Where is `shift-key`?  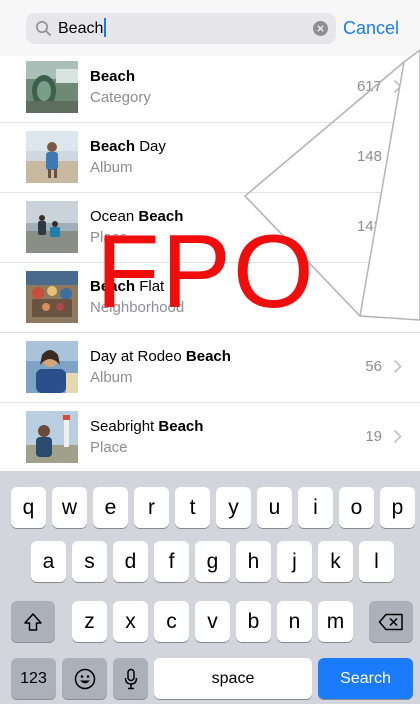 shift-key is located at coordinates (33, 621).